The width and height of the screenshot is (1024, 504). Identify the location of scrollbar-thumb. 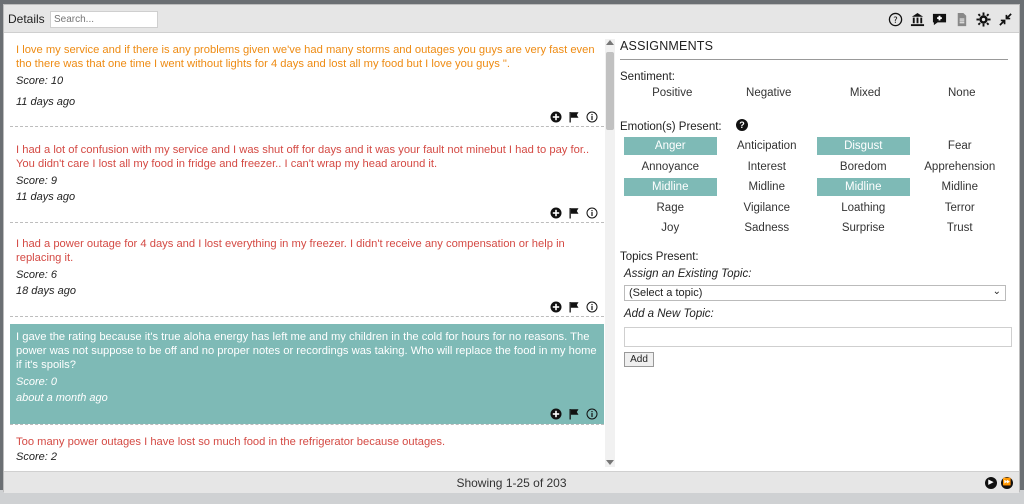
(610, 91).